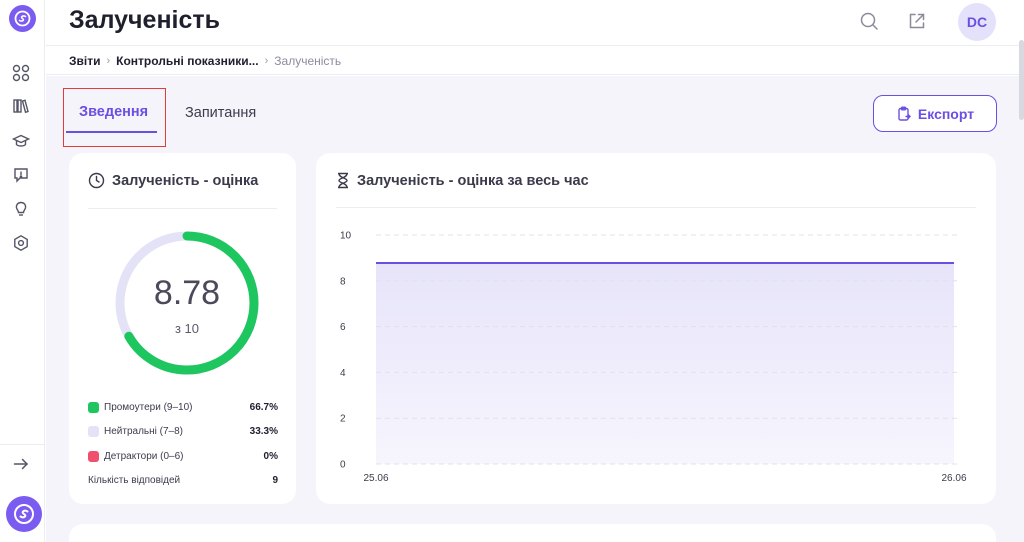  I want to click on education-icon, so click(21, 141).